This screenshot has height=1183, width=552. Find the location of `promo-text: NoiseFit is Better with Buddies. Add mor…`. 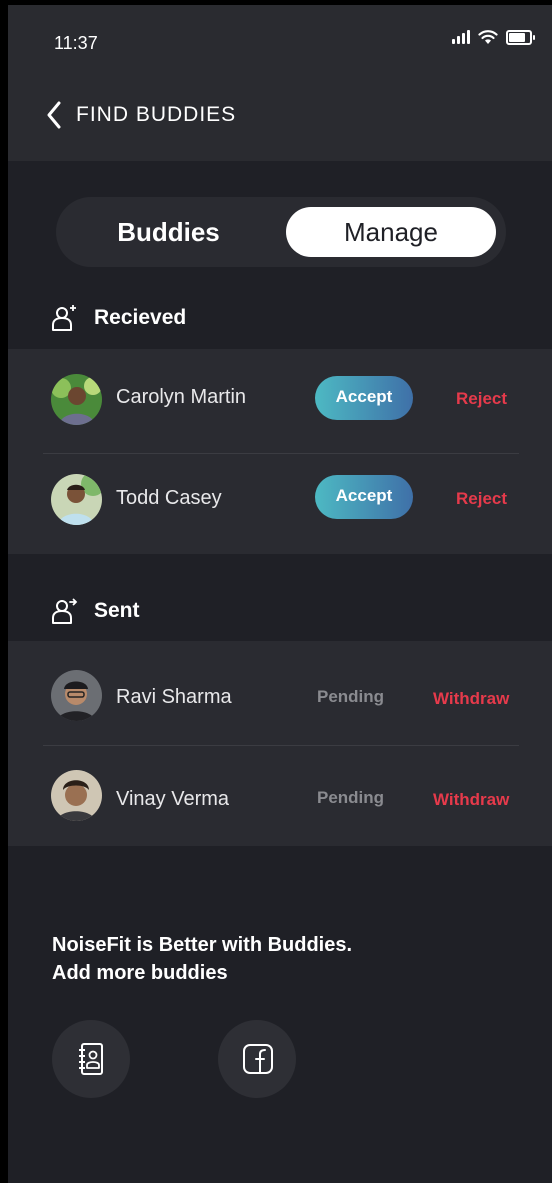

promo-text: NoiseFit is Better with Buddies. Add mor… is located at coordinates (202, 959).